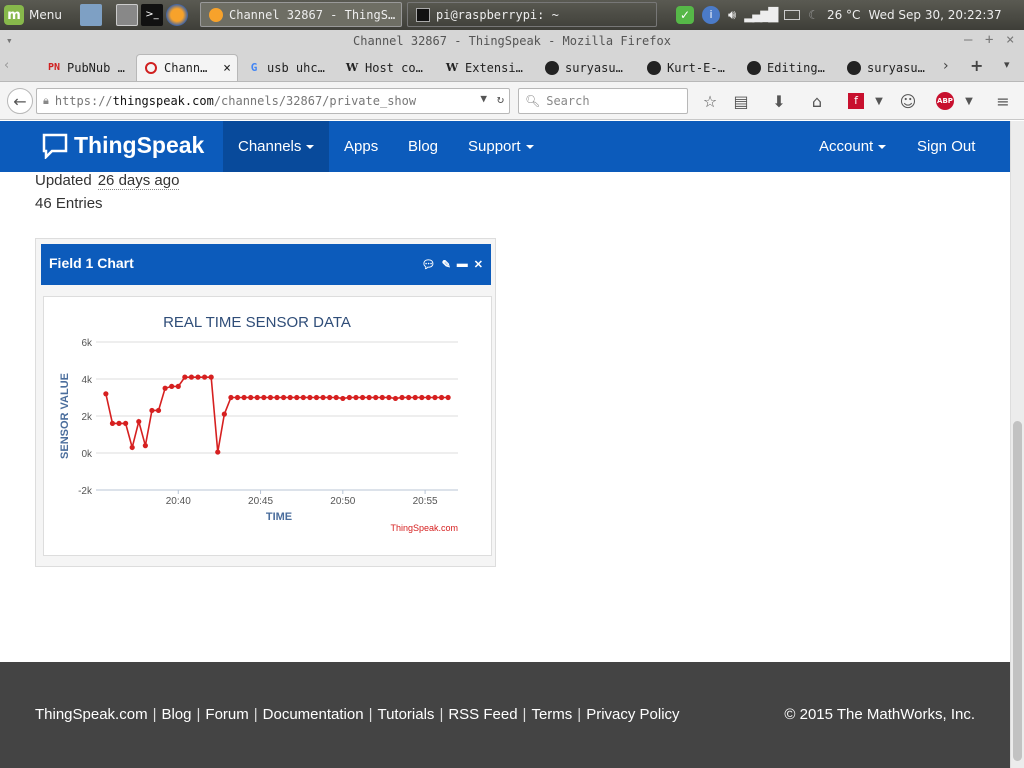  What do you see at coordinates (462, 264) in the screenshot?
I see `minimize-widget-icon: ▬` at bounding box center [462, 264].